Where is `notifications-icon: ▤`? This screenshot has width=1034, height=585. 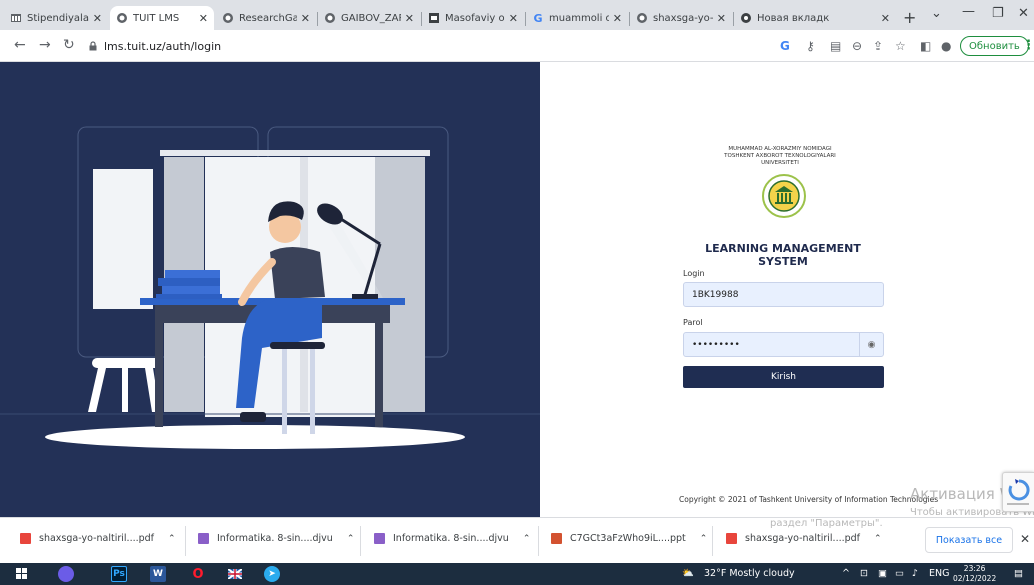
notifications-icon: ▤ is located at coordinates (1018, 573).